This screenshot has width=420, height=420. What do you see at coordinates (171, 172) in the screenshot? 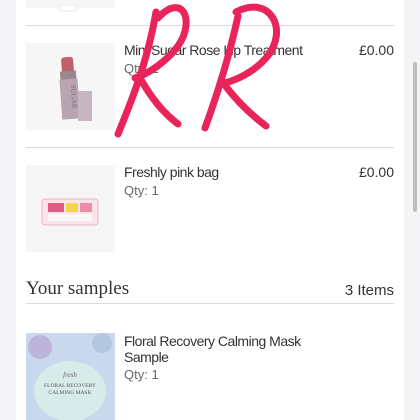
I see `item-name: Freshly pink bag` at bounding box center [171, 172].